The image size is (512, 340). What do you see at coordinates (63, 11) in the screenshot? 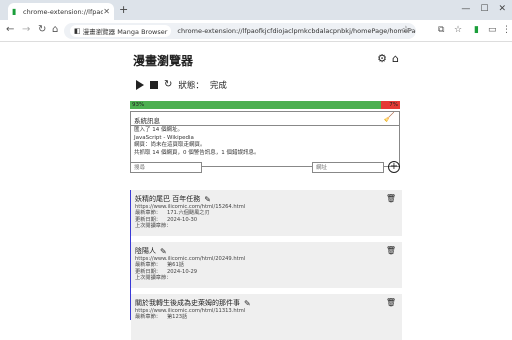
I see `tab-title: chrome-extension://lfpaofkj` at bounding box center [63, 11].